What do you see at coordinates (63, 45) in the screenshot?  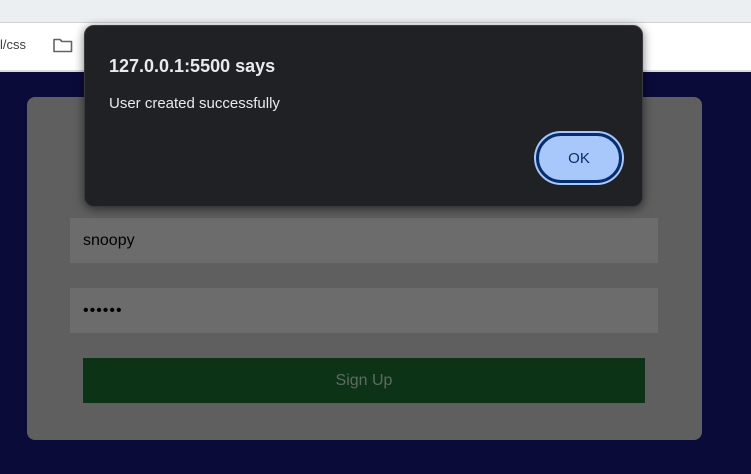 I see `folder-icon` at bounding box center [63, 45].